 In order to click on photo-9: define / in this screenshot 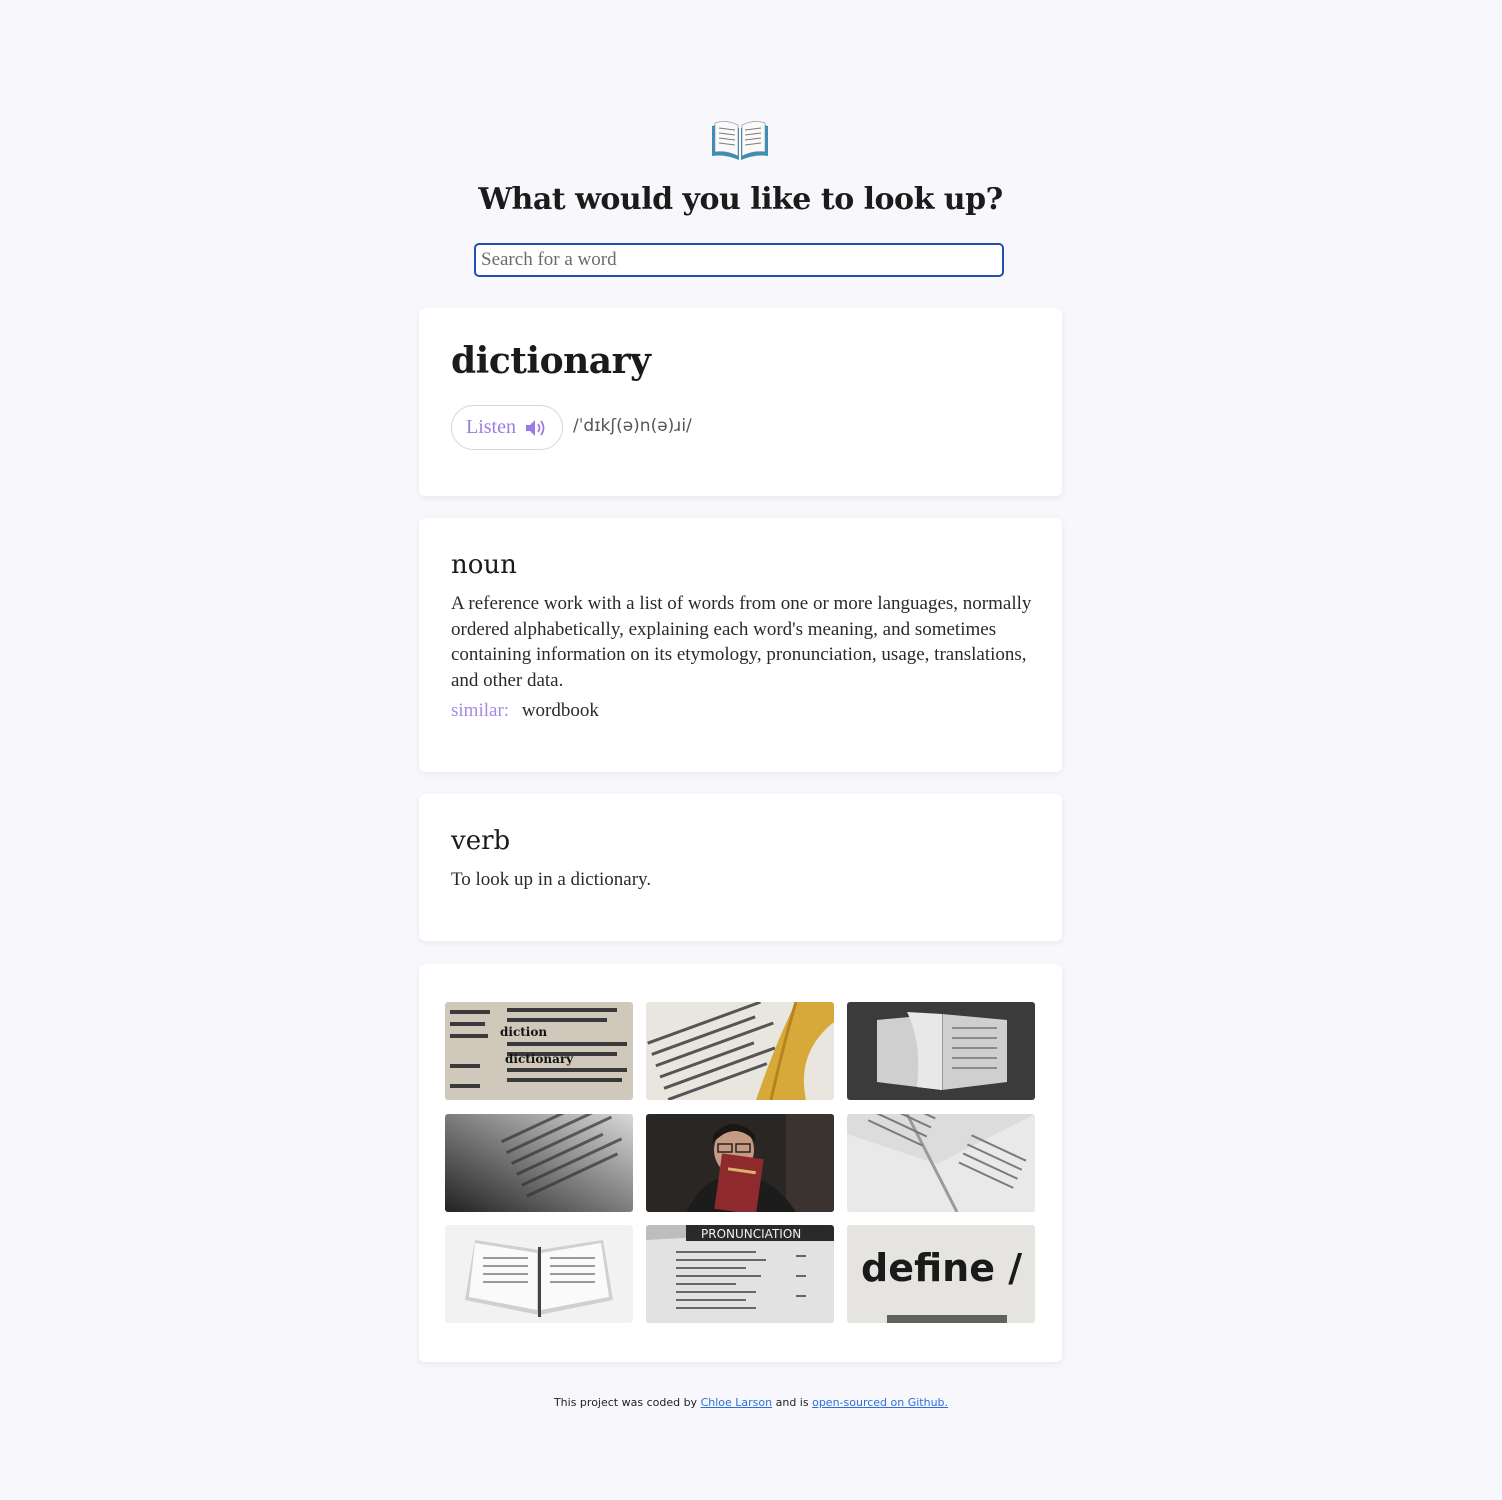, I will do `click(941, 1274)`.